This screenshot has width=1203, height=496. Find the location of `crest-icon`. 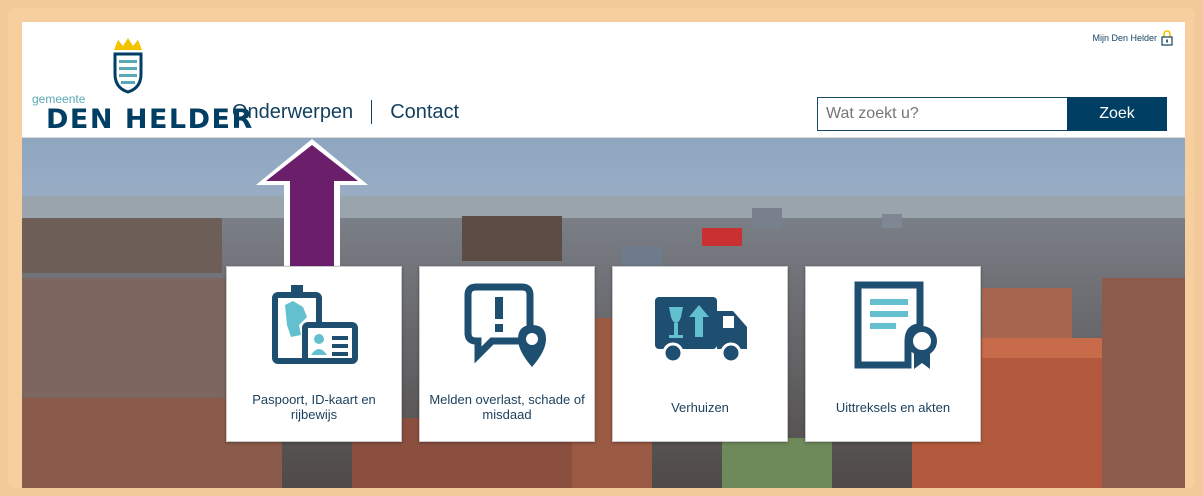

crest-icon is located at coordinates (128, 66).